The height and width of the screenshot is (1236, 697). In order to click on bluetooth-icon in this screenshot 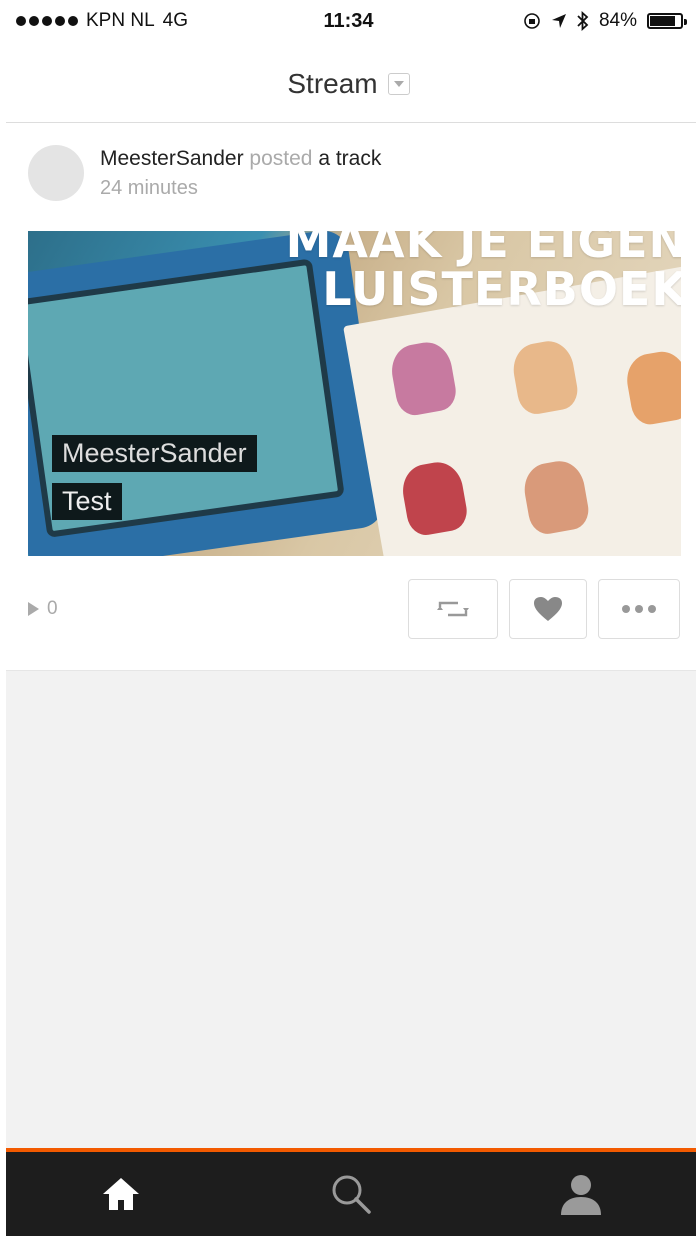, I will do `click(583, 21)`.